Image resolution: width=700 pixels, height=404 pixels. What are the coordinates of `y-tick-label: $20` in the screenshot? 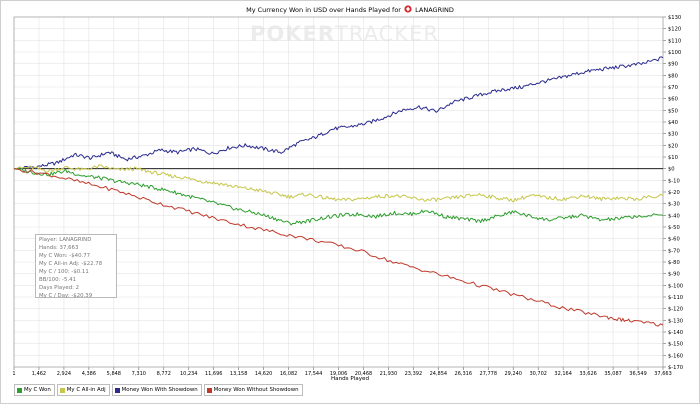 It's located at (673, 146).